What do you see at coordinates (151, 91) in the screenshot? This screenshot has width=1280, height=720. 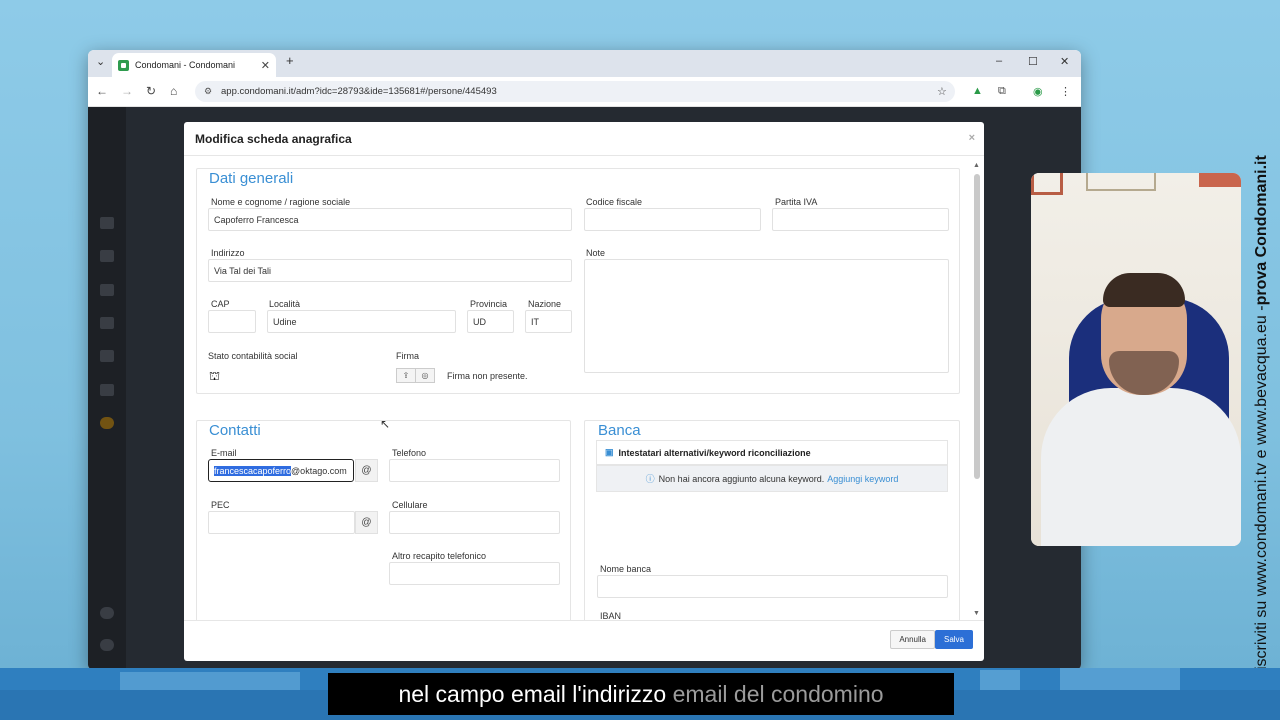 I see `reload-icon: ↻` at bounding box center [151, 91].